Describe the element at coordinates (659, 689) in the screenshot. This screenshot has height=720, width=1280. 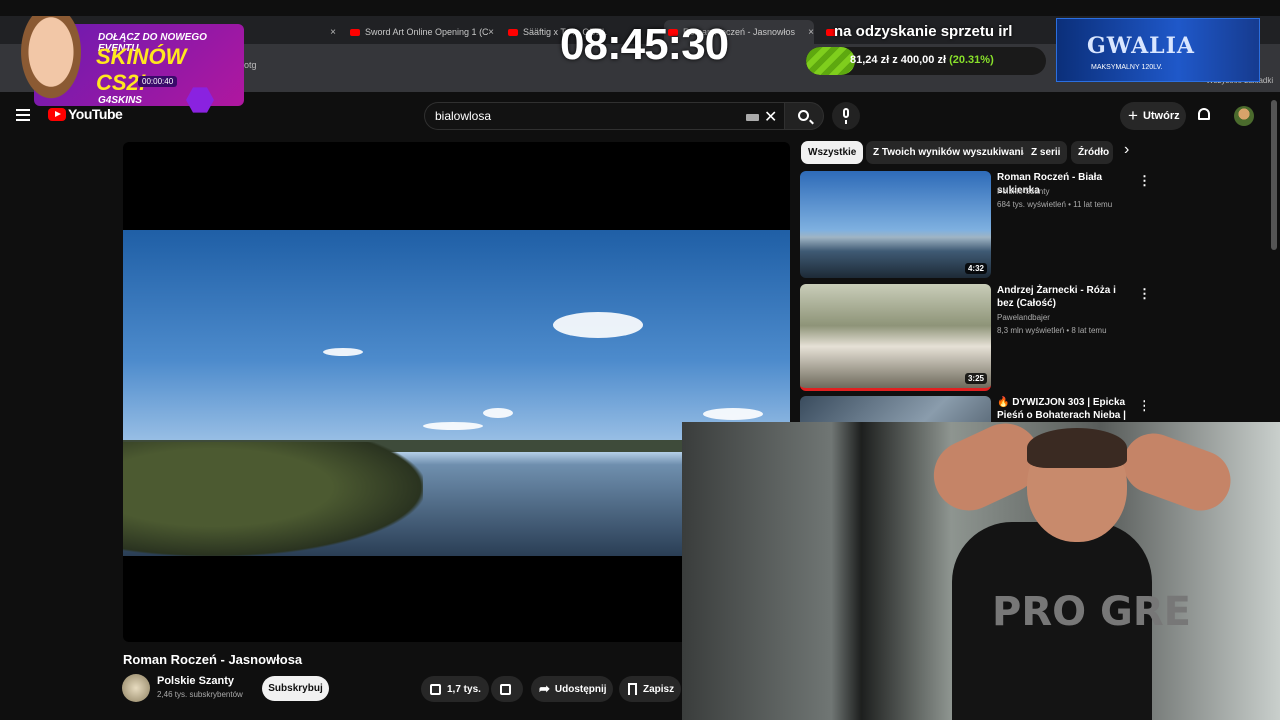
I see `save-label: Zapisz` at that location.